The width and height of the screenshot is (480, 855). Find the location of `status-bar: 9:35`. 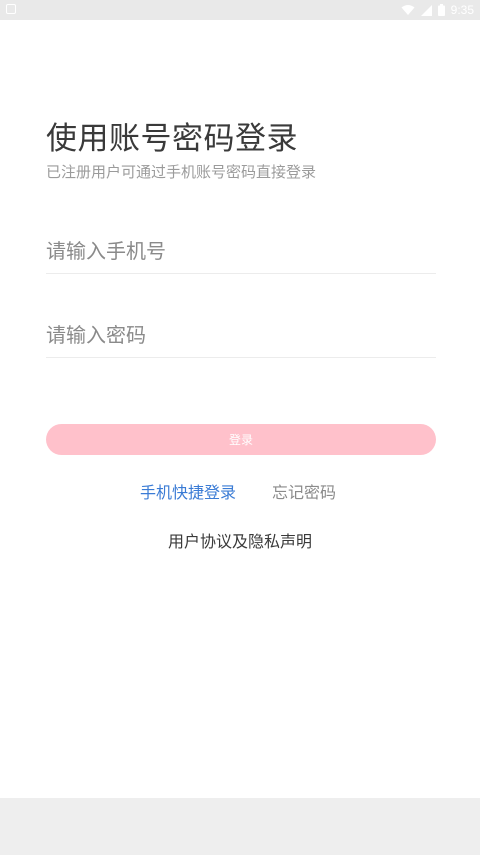

status-bar: 9:35 is located at coordinates (240, 10).